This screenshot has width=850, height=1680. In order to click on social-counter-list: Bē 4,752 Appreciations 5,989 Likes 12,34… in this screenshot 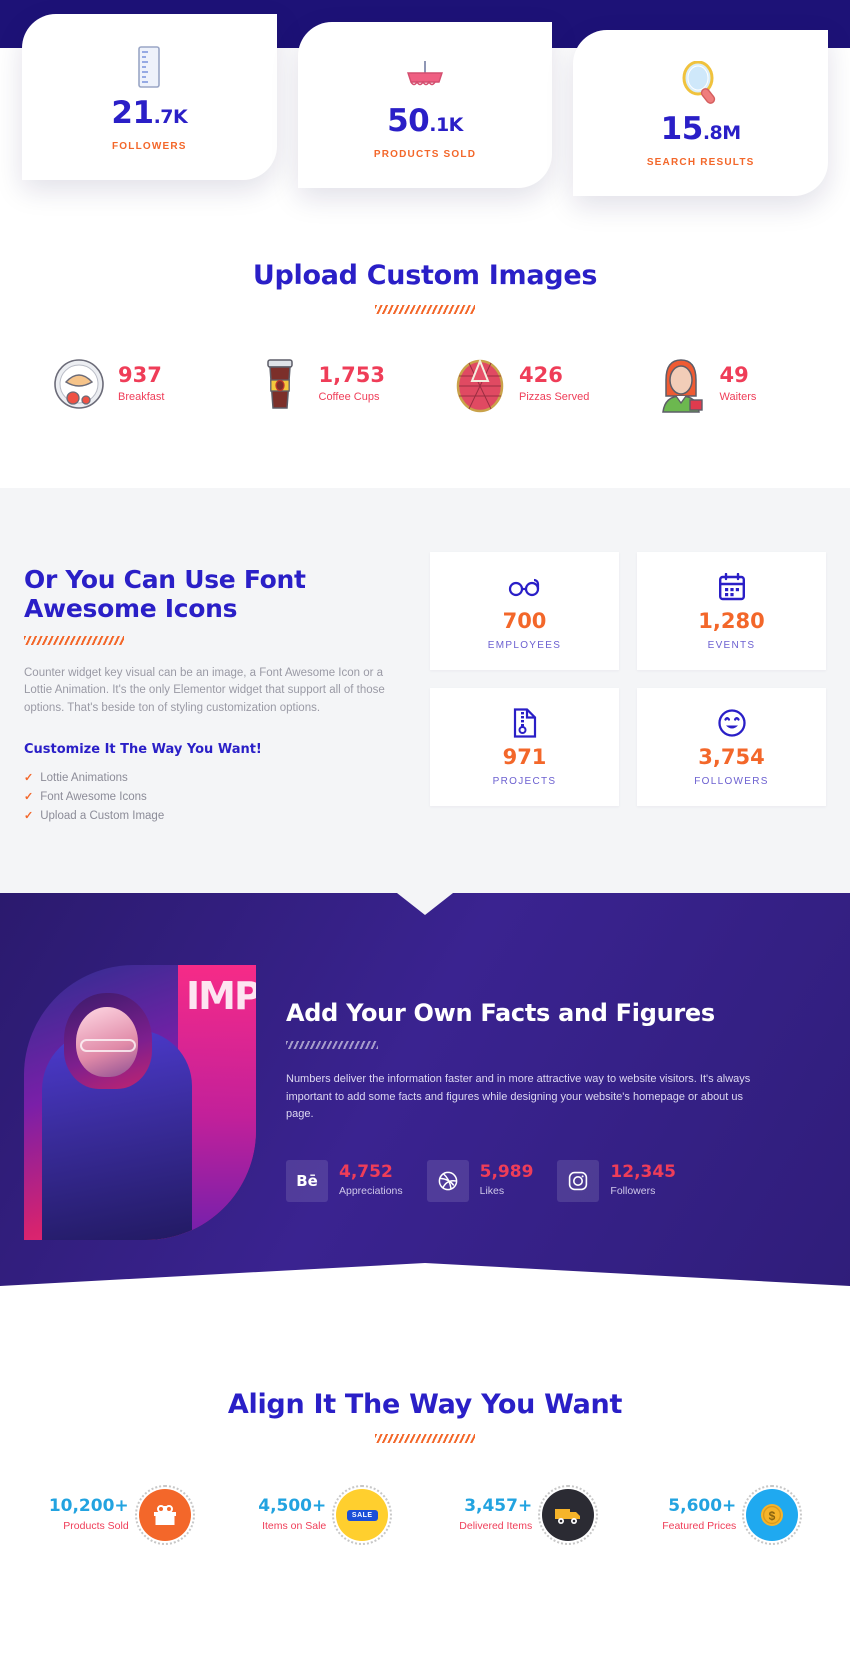, I will do `click(556, 1180)`.